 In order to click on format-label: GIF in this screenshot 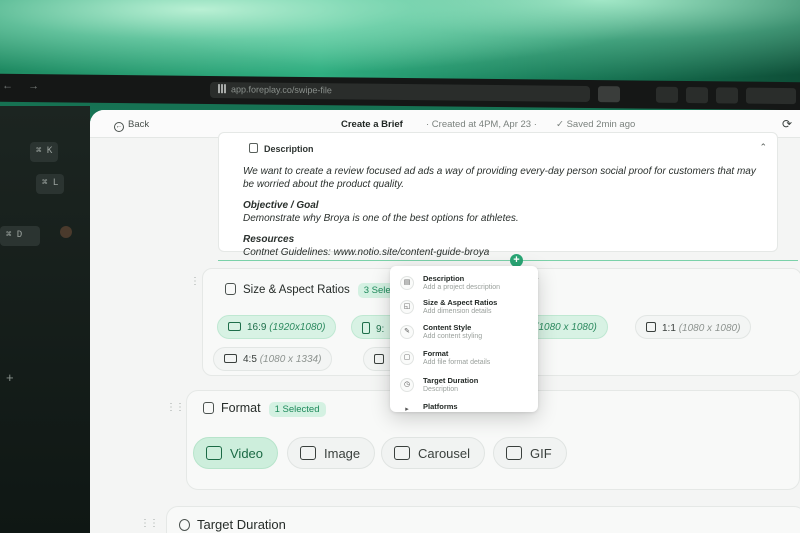, I will do `click(541, 453)`.